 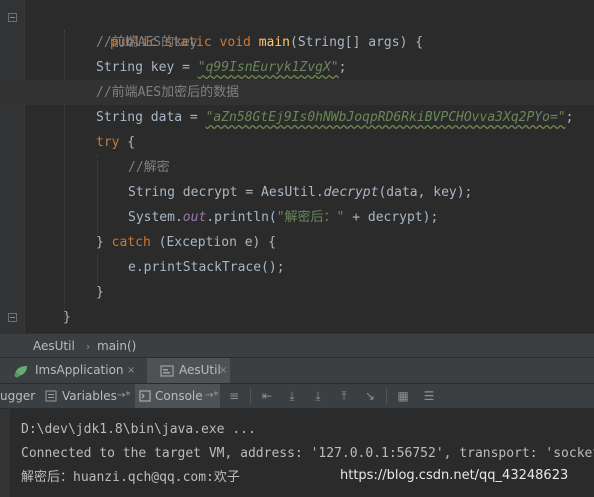 I want to click on menu-icon: ≡, so click(x=234, y=396).